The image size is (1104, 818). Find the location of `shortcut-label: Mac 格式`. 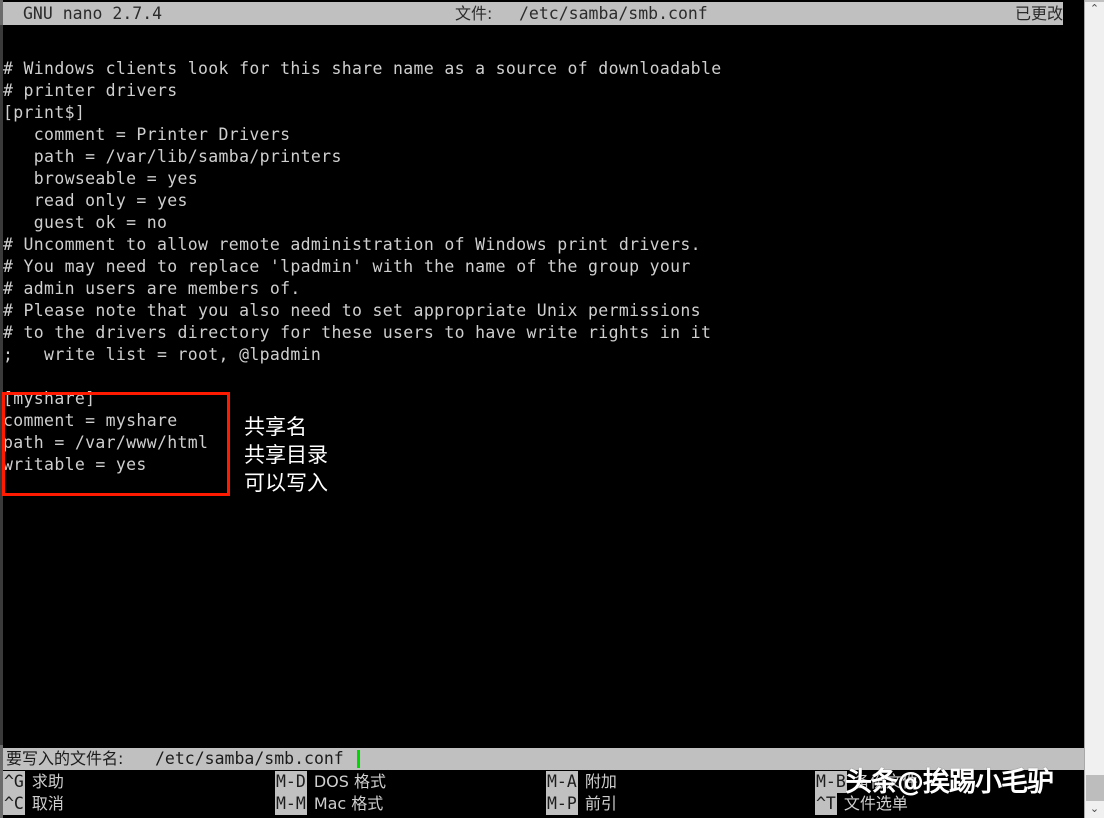

shortcut-label: Mac 格式 is located at coordinates (348, 803).